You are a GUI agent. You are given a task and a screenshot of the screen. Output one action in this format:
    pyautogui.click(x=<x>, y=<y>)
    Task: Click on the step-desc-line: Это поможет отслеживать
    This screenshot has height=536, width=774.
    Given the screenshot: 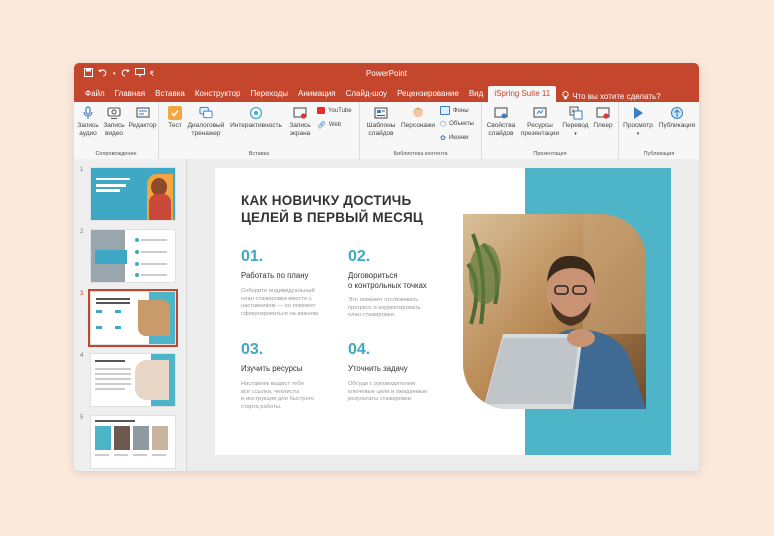 What is the action you would take?
    pyautogui.click(x=383, y=300)
    